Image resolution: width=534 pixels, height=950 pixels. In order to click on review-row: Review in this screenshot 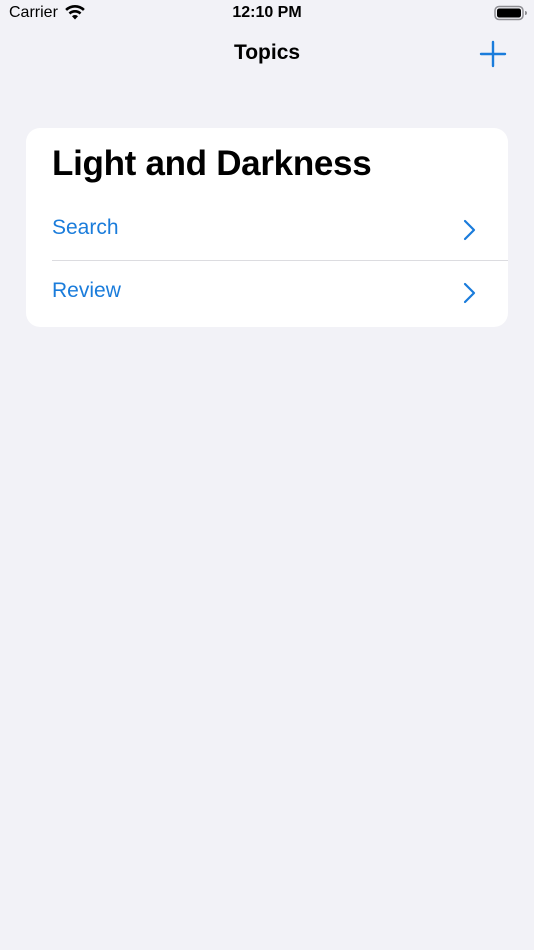, I will do `click(267, 292)`.